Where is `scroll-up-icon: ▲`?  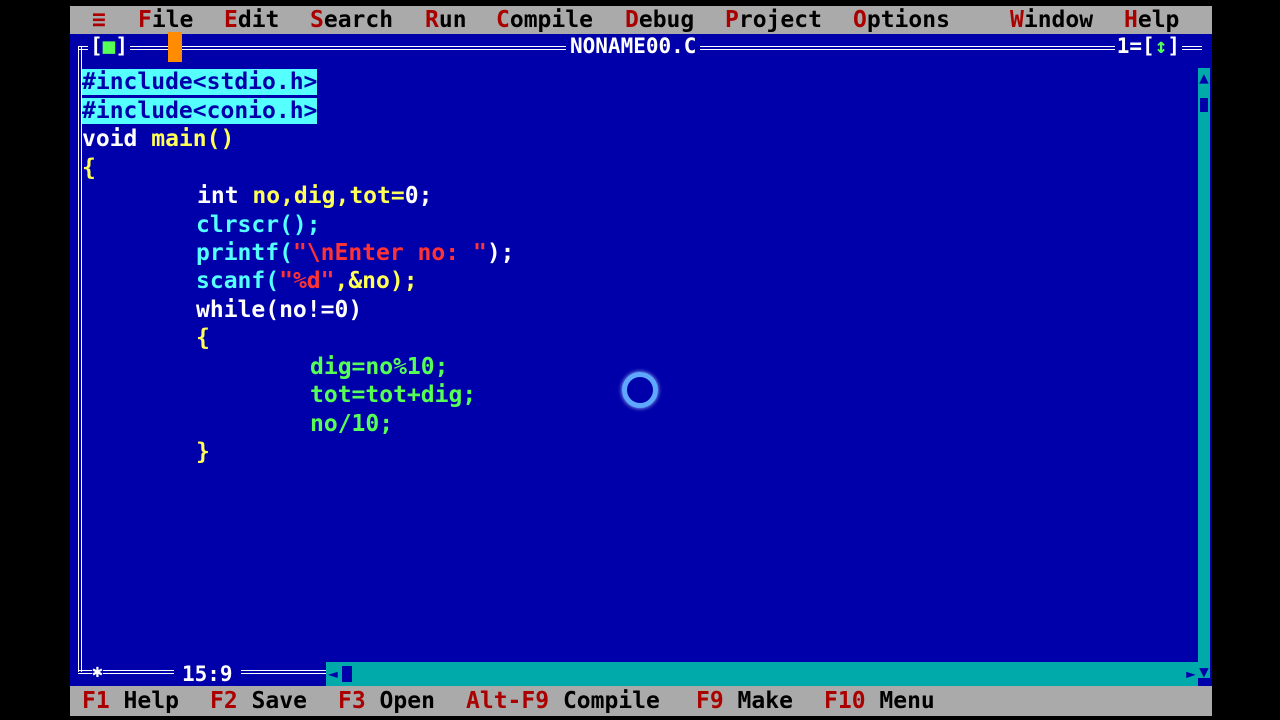
scroll-up-icon: ▲ is located at coordinates (1204, 77).